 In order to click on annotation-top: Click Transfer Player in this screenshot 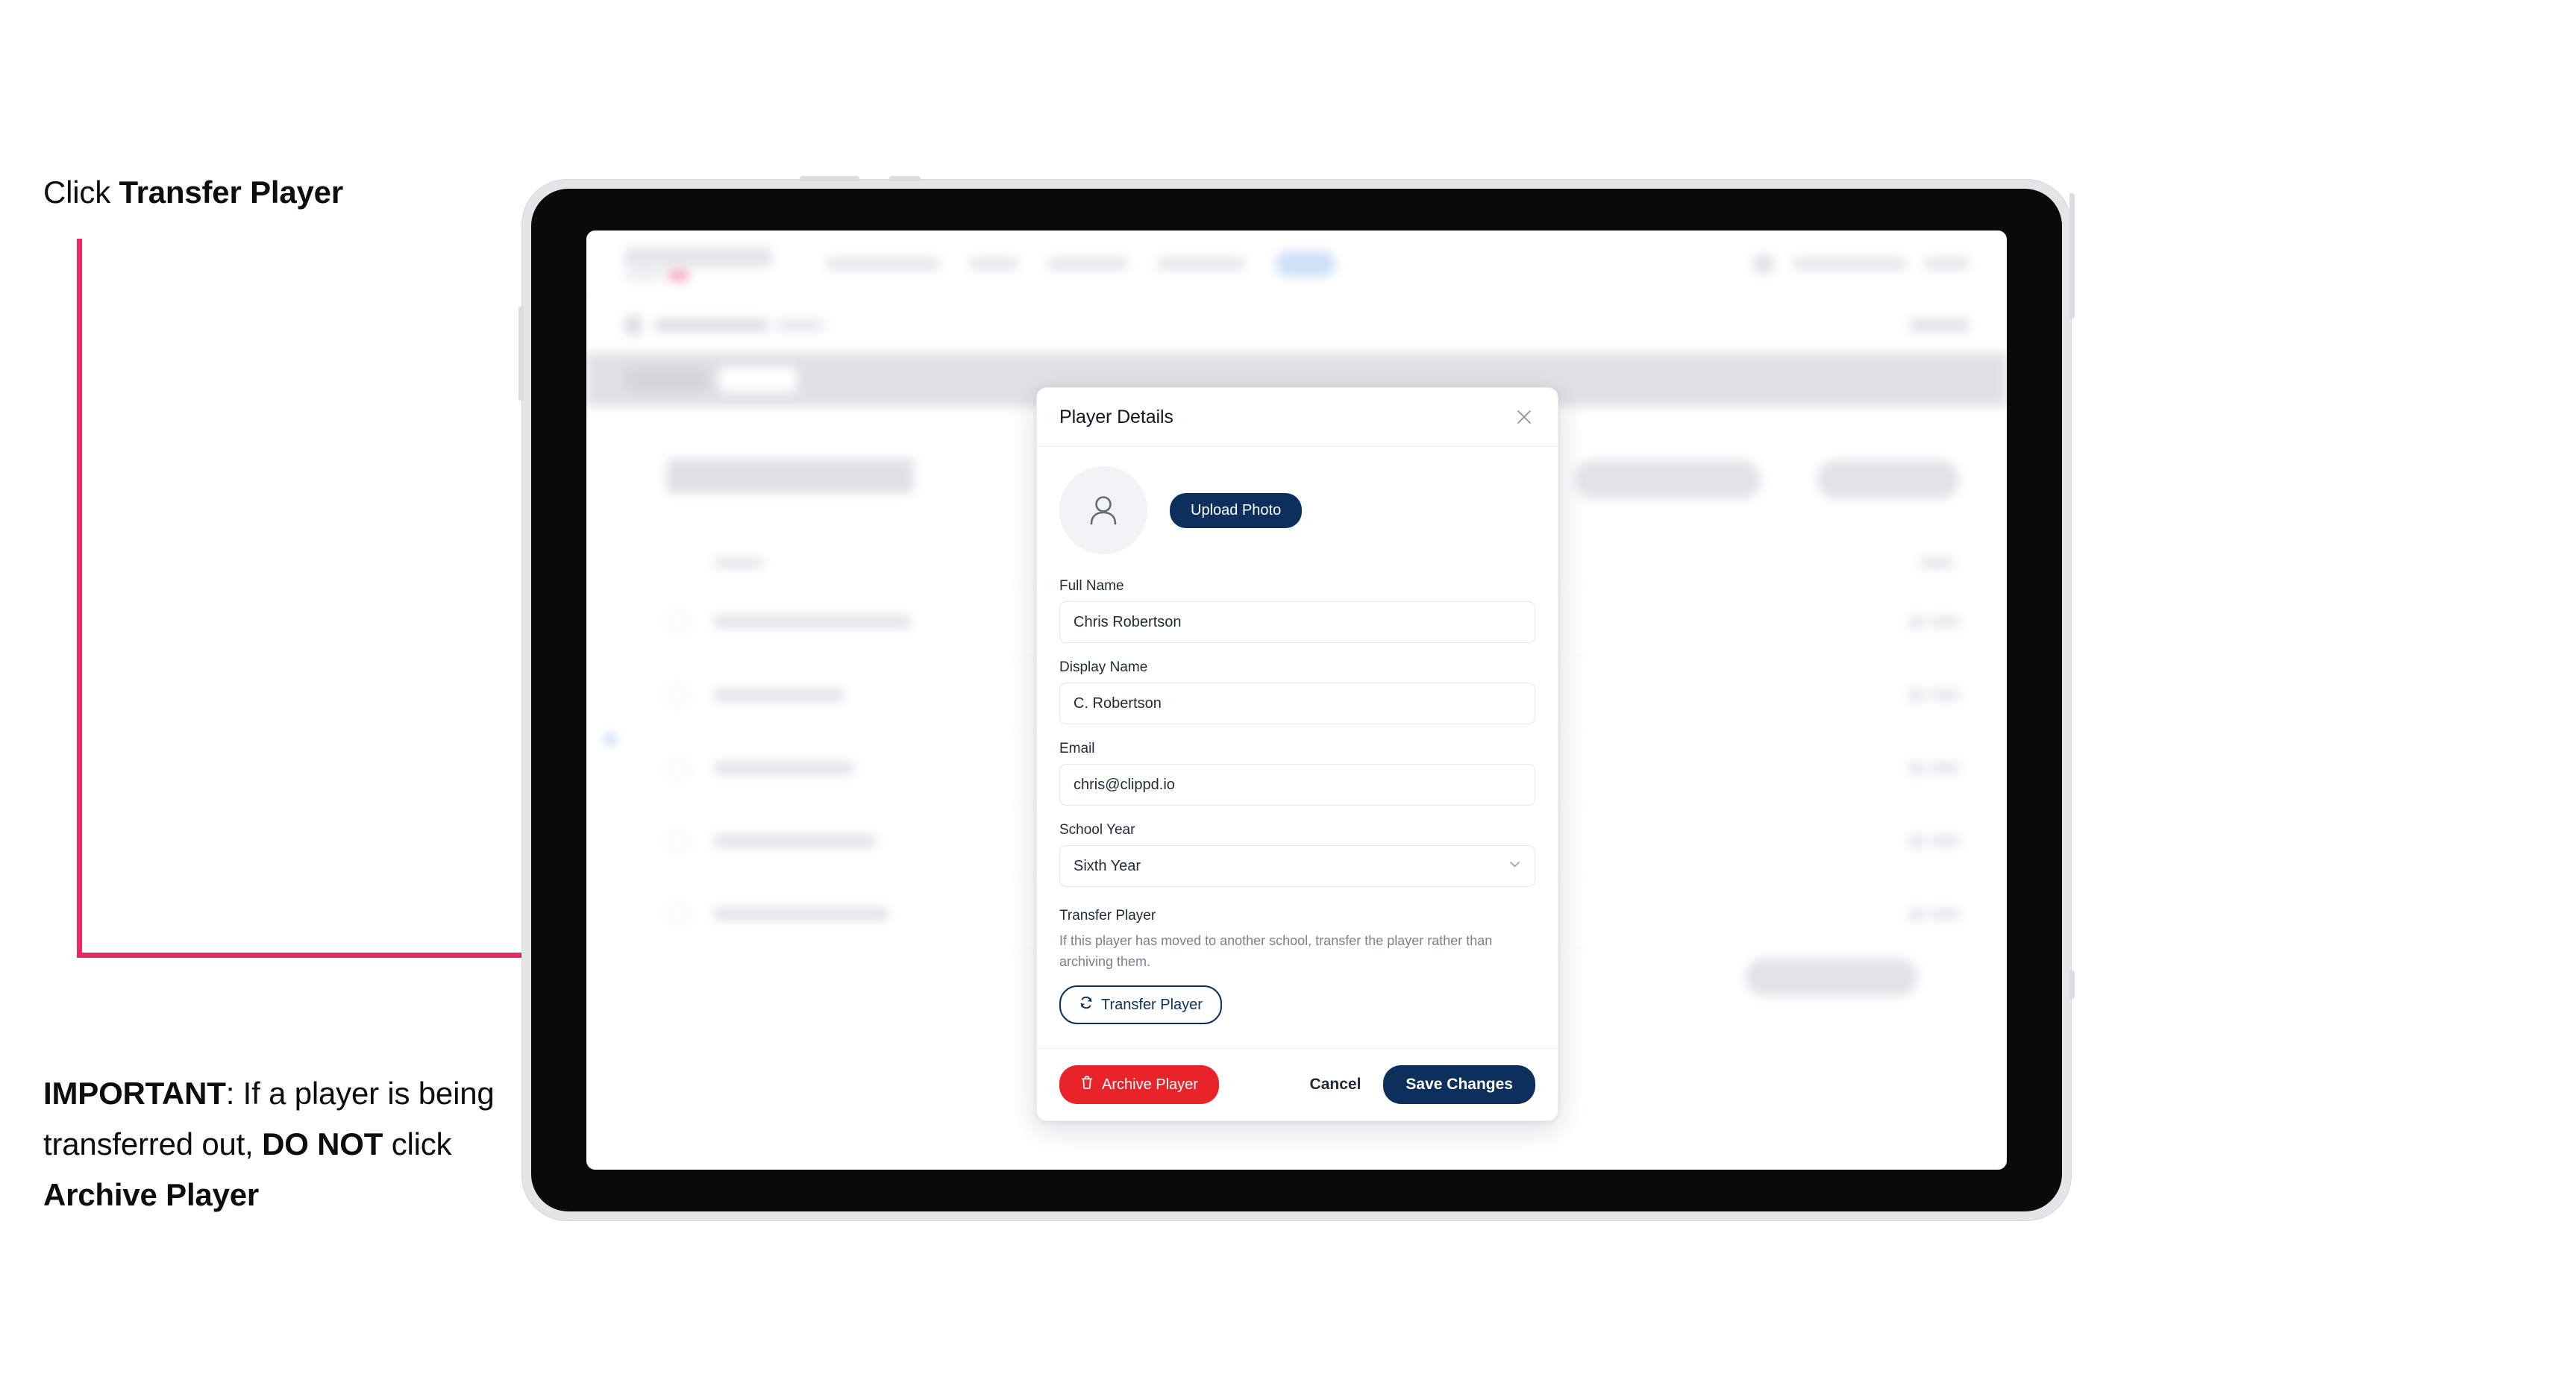, I will do `click(193, 192)`.